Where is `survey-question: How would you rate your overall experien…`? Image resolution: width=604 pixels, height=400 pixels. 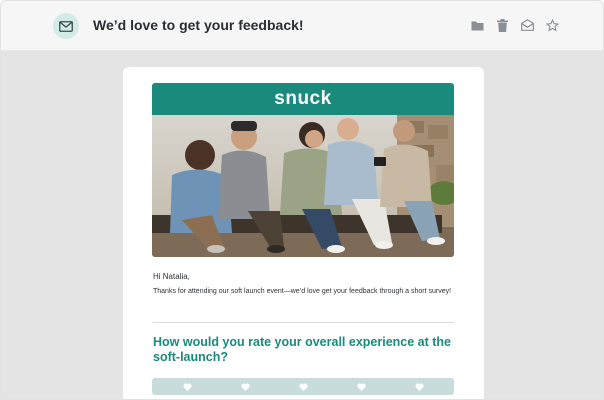 survey-question: How would you rate your overall experien… is located at coordinates (302, 349).